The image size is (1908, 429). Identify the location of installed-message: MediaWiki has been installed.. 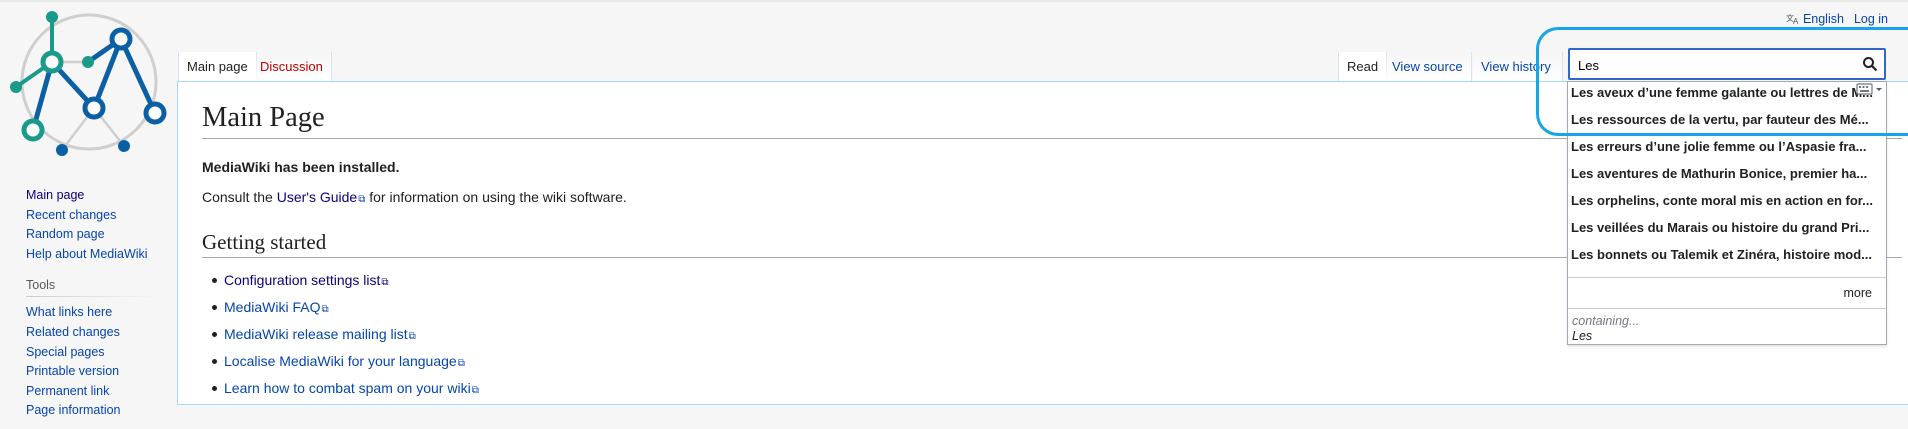
(300, 167).